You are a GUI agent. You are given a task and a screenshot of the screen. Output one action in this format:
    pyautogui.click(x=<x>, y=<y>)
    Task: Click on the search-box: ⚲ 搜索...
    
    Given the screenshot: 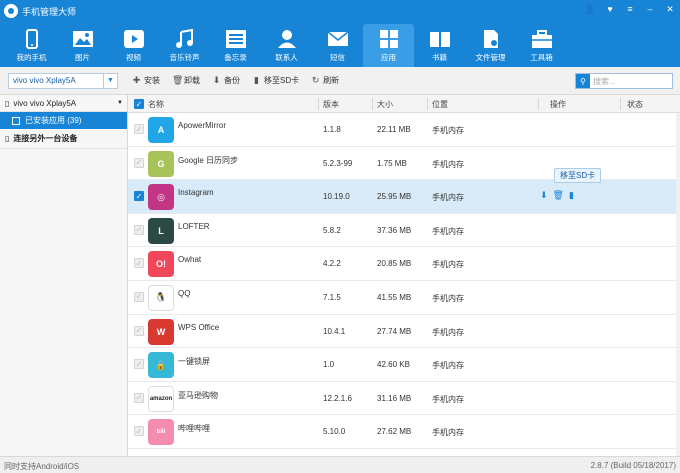 What is the action you would take?
    pyautogui.click(x=624, y=81)
    